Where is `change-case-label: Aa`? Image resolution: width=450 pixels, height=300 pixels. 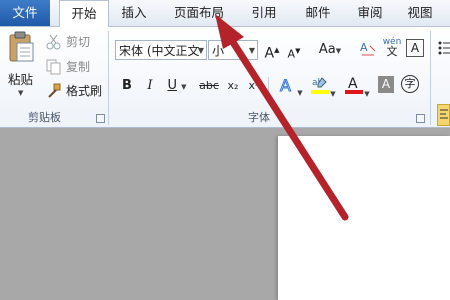
change-case-label: Aa is located at coordinates (327, 49).